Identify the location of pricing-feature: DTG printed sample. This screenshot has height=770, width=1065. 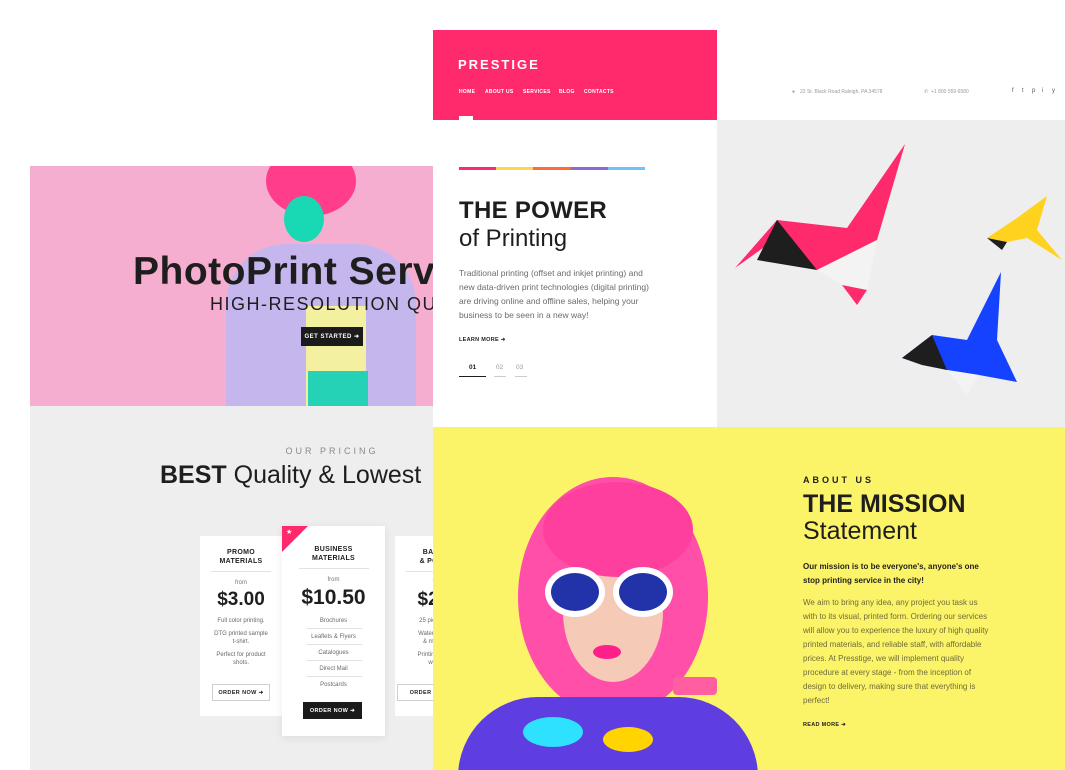
(241, 634).